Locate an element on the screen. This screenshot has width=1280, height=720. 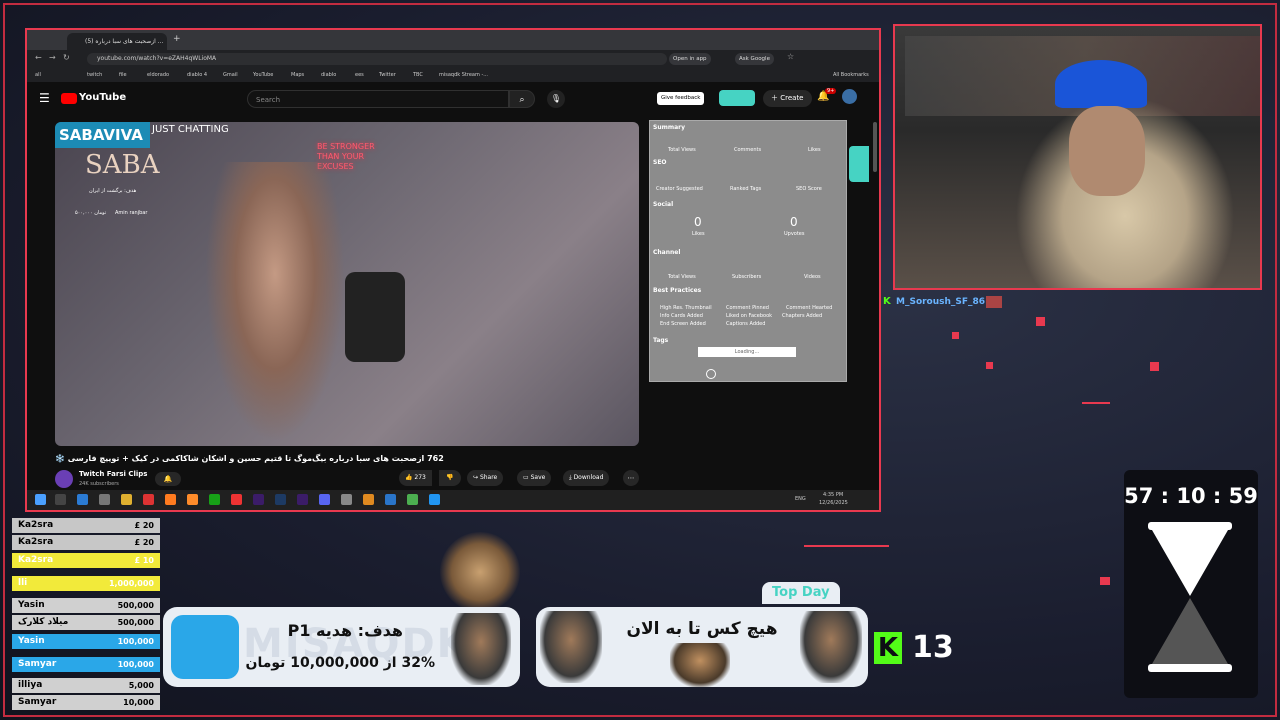
donor-name: illiya is located at coordinates (30, 685).